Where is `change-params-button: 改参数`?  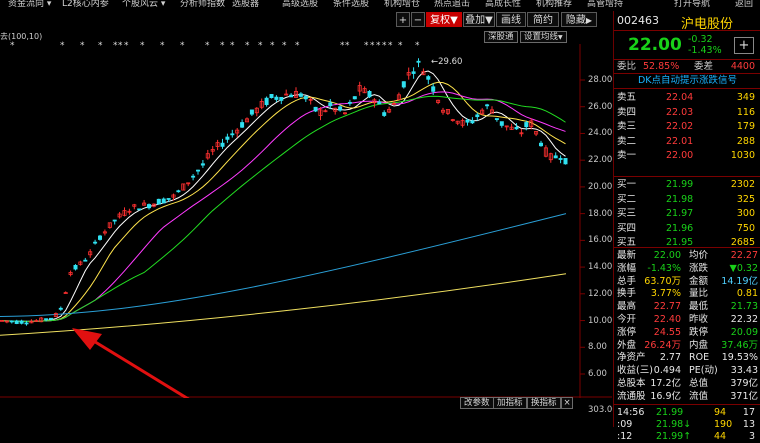
change-params-button: 改参数 is located at coordinates (477, 403).